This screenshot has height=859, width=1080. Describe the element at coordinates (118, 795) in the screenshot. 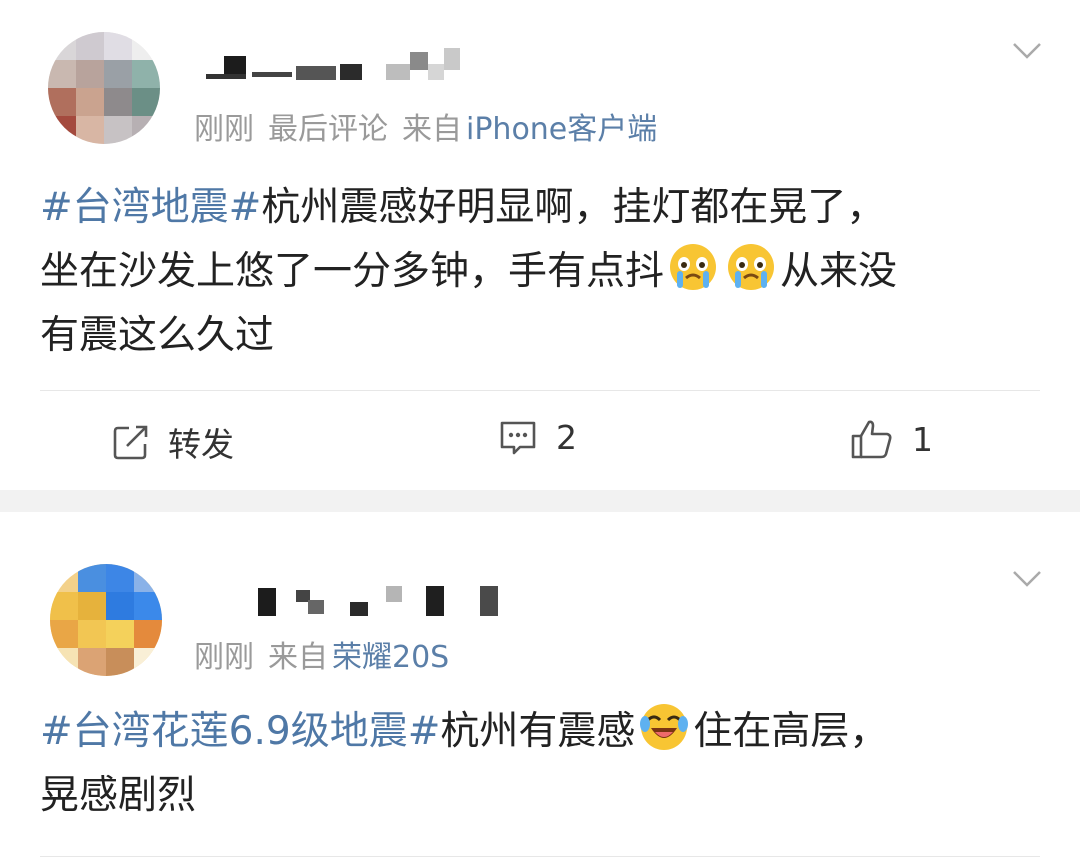

I see `post-text: 晃感剧烈` at that location.